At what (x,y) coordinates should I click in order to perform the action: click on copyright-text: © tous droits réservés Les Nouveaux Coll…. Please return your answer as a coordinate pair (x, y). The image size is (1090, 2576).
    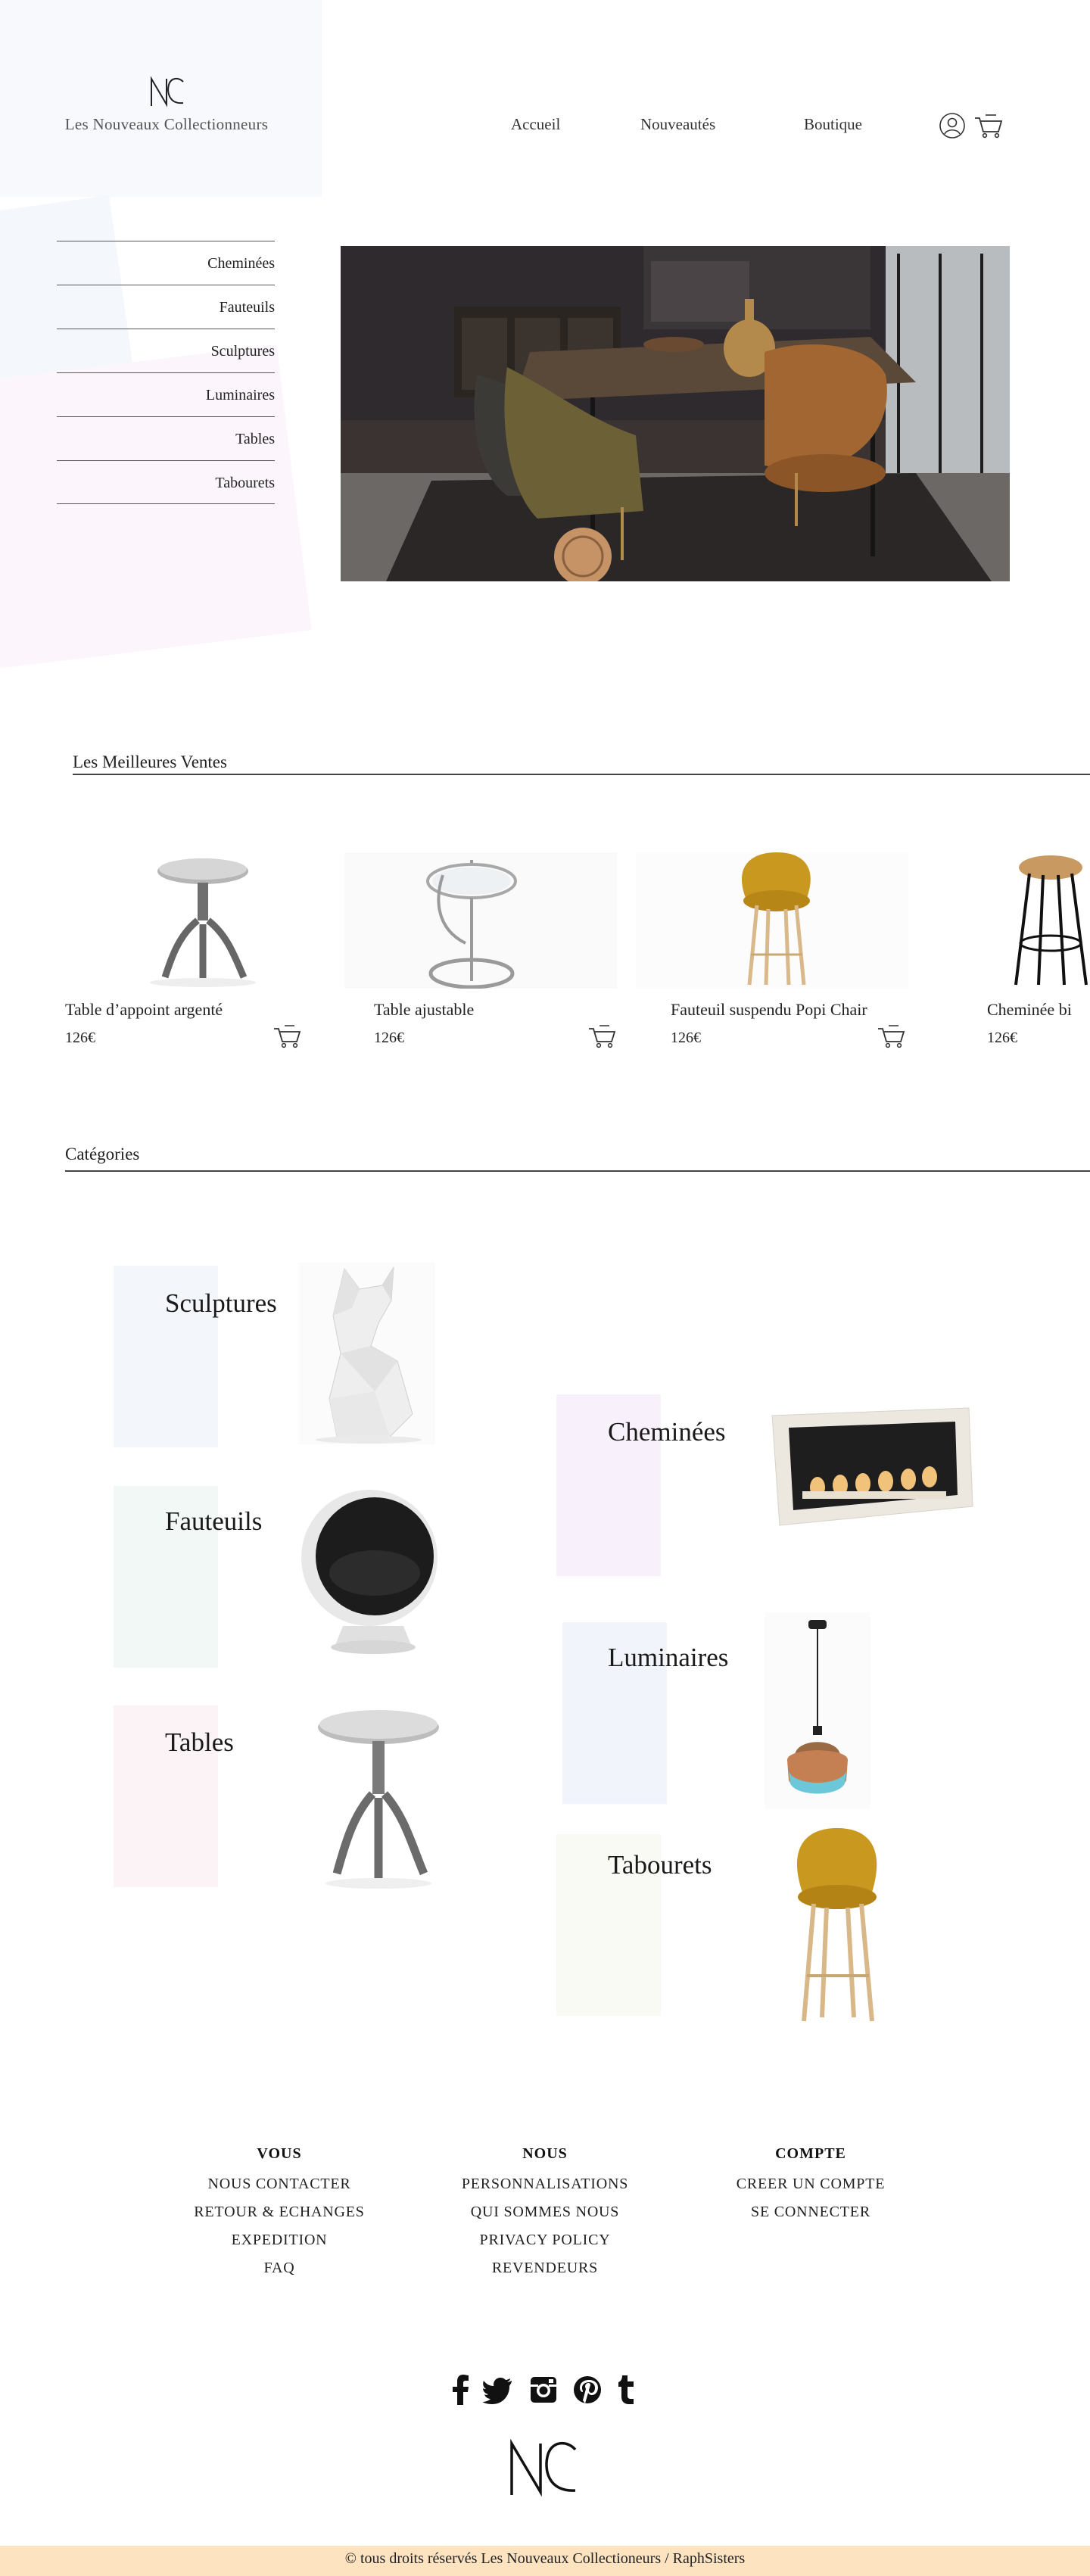
    Looking at the image, I should click on (545, 2558).